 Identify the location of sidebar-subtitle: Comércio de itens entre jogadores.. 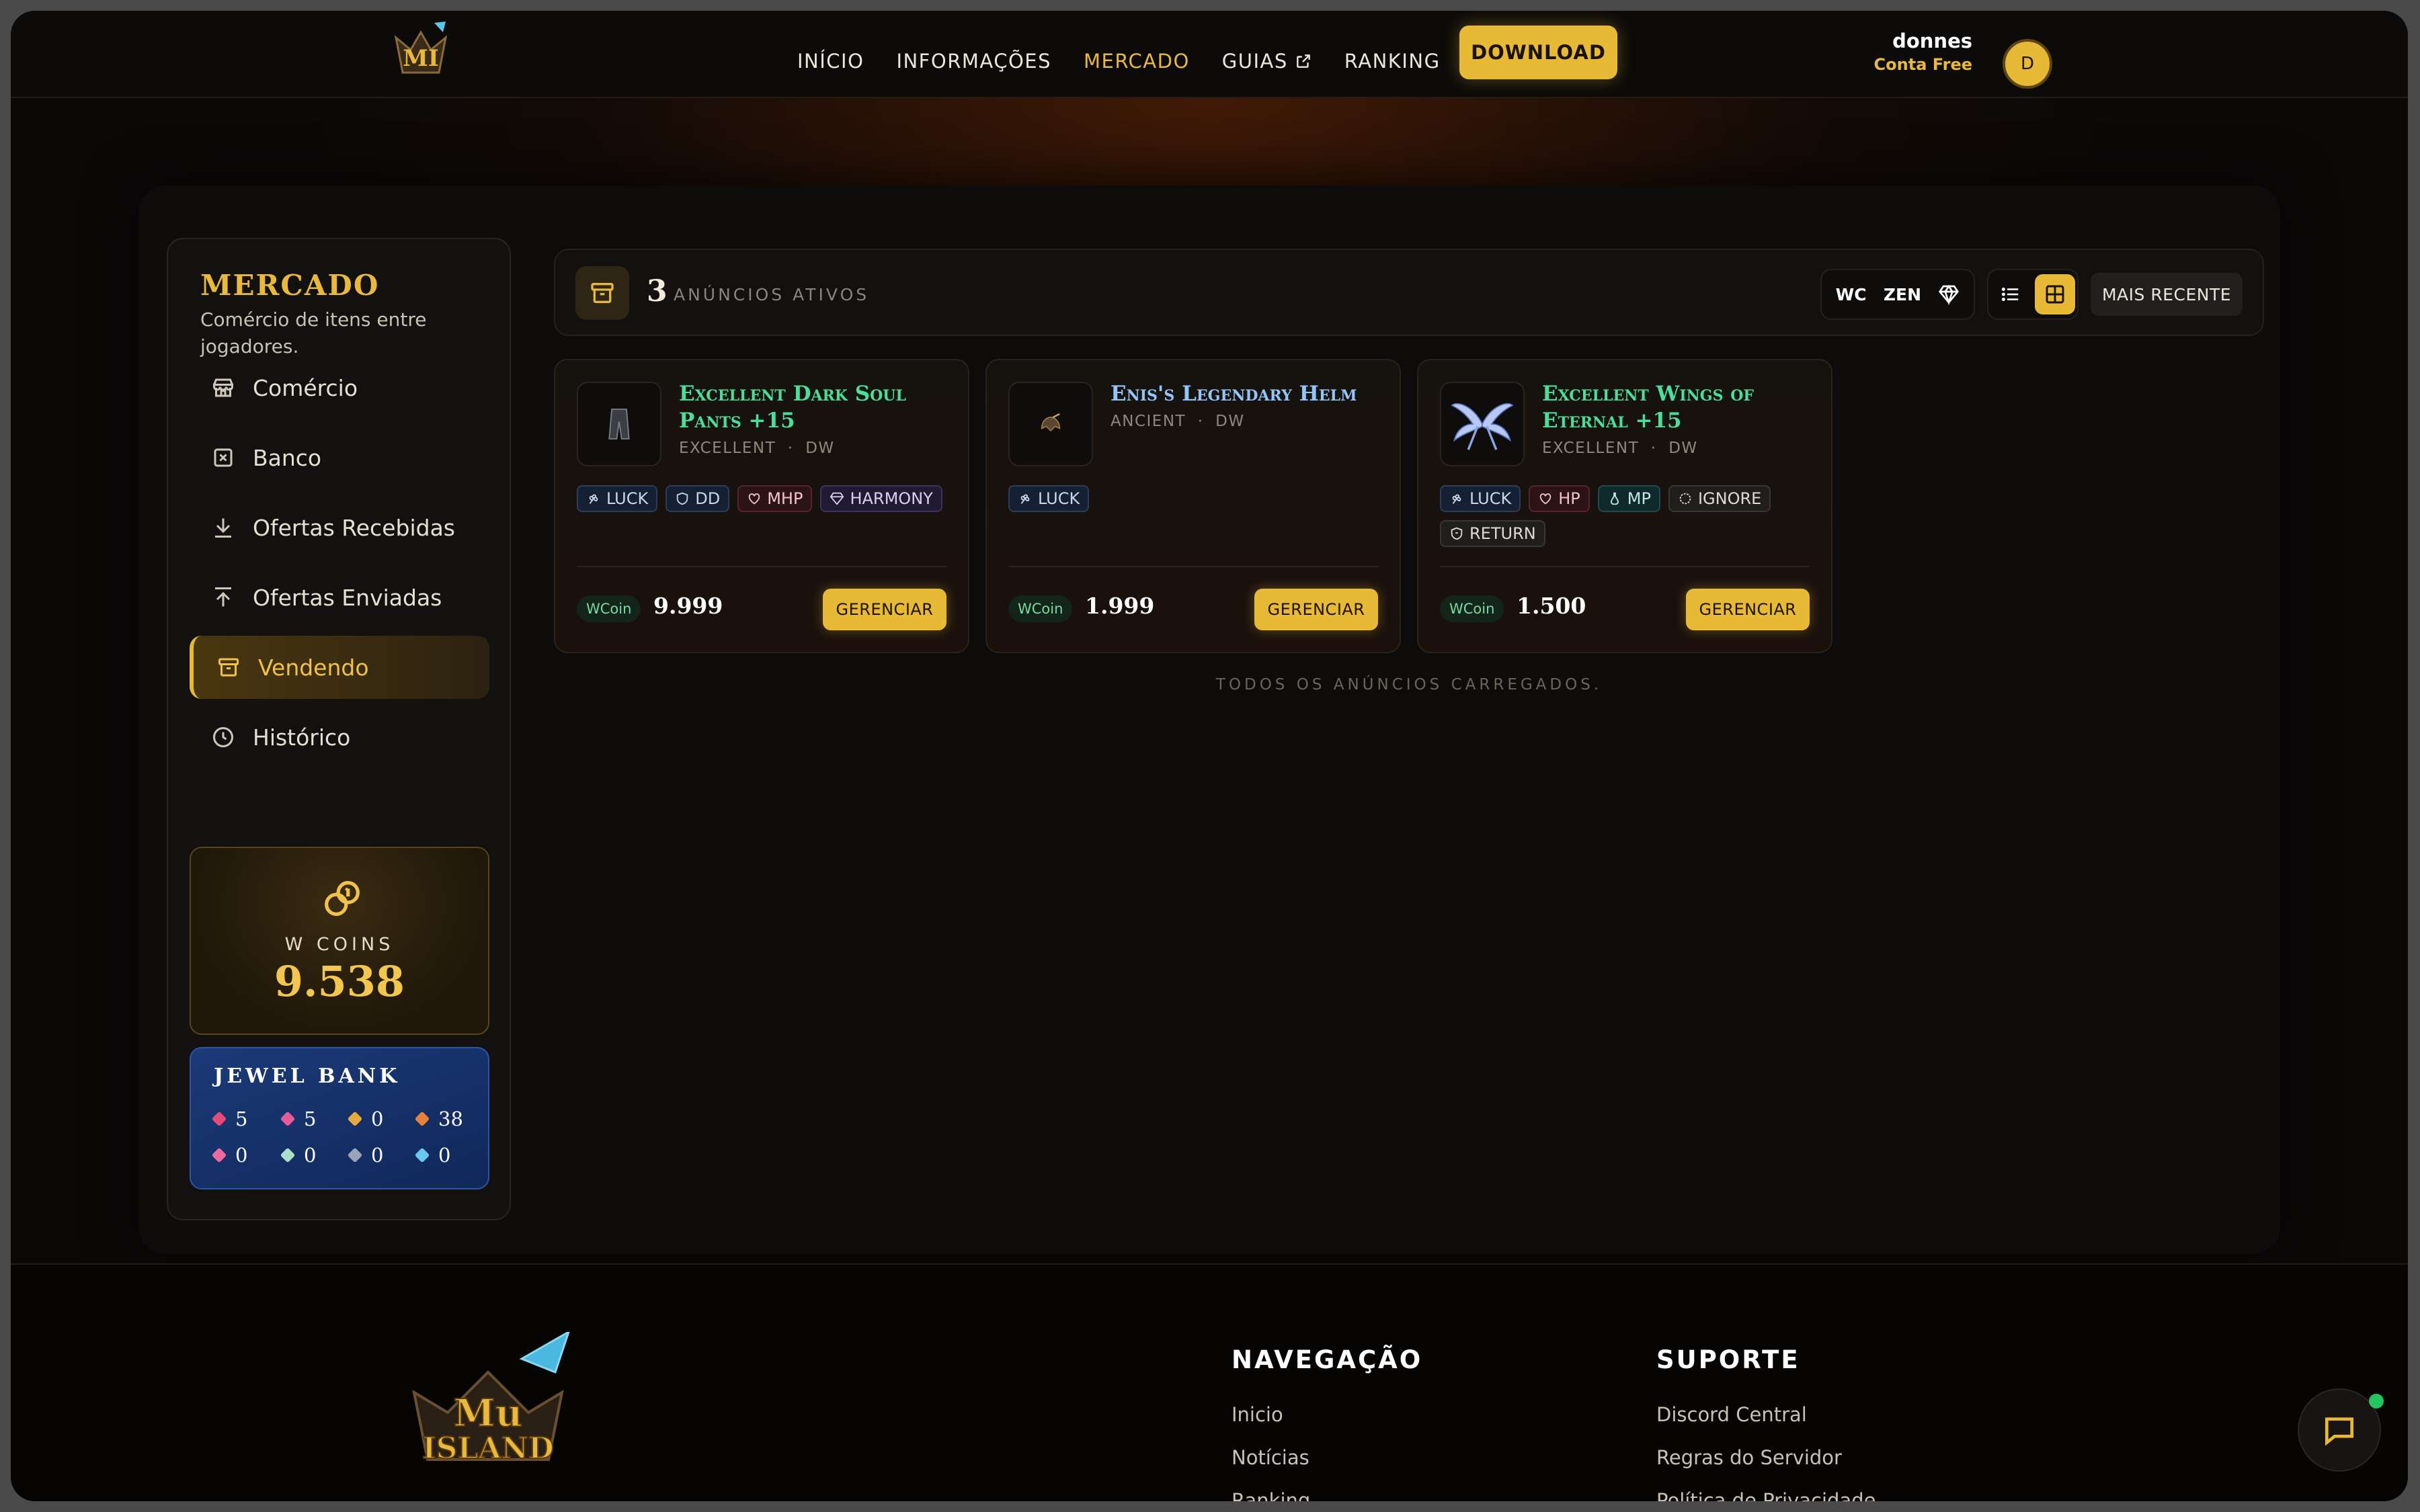
(313, 333).